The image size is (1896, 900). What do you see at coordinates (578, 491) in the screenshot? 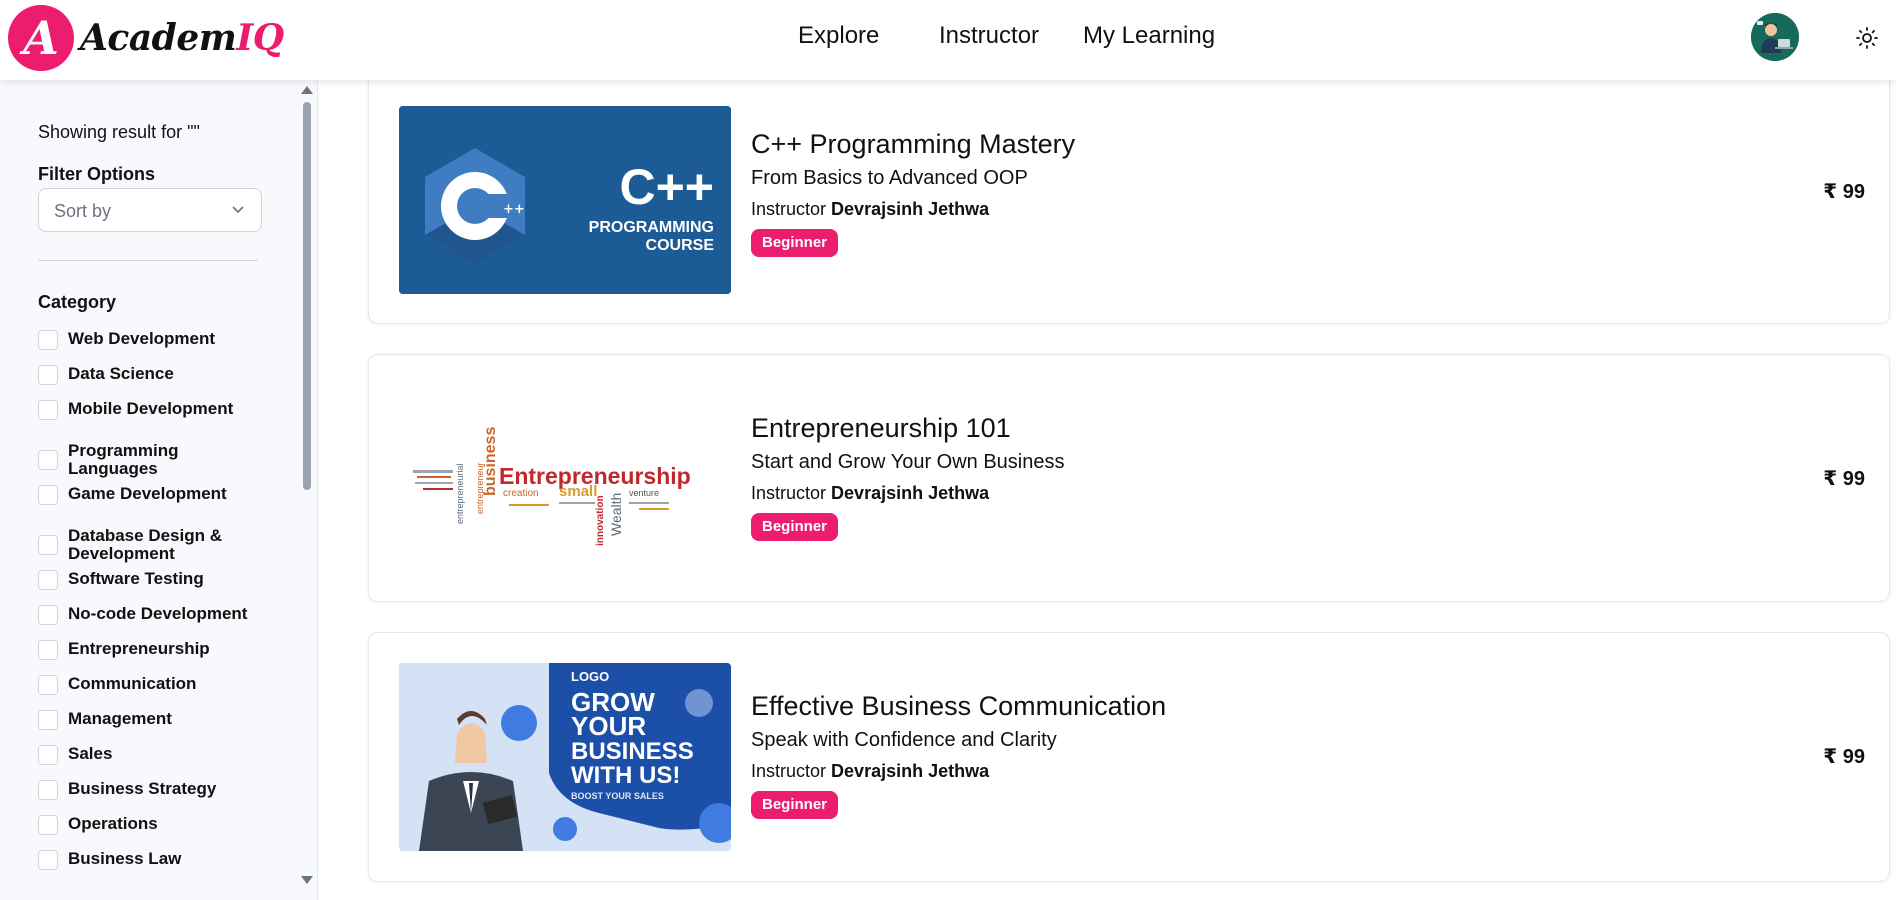
I see `thumb-line: small` at bounding box center [578, 491].